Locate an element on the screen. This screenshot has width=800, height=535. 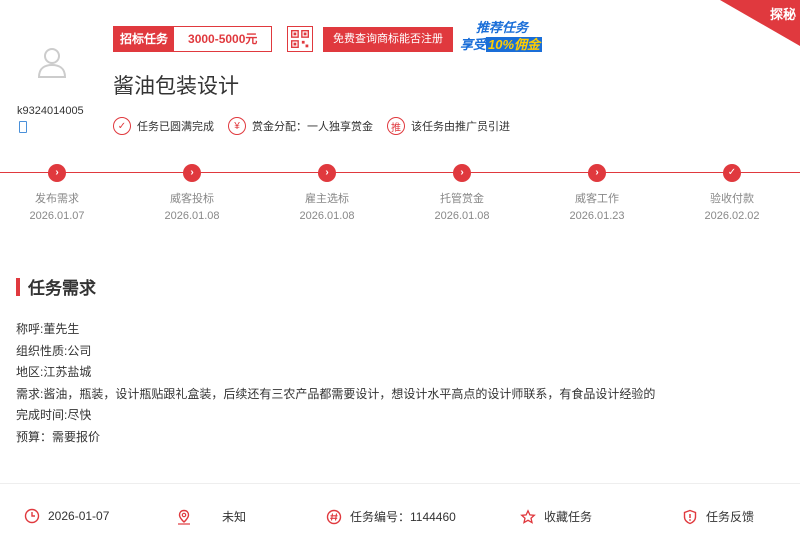
footer-date-text: 2026-01-07 is located at coordinates (79, 516).